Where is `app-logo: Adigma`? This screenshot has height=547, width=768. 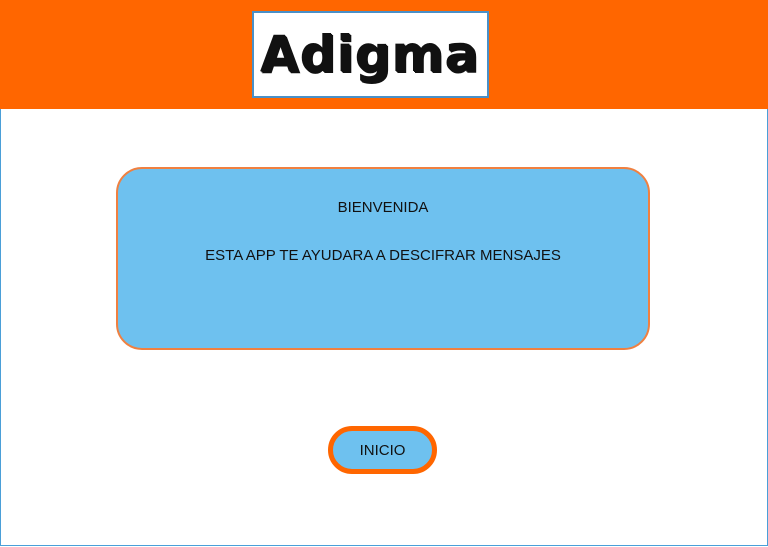 app-logo: Adigma is located at coordinates (370, 54).